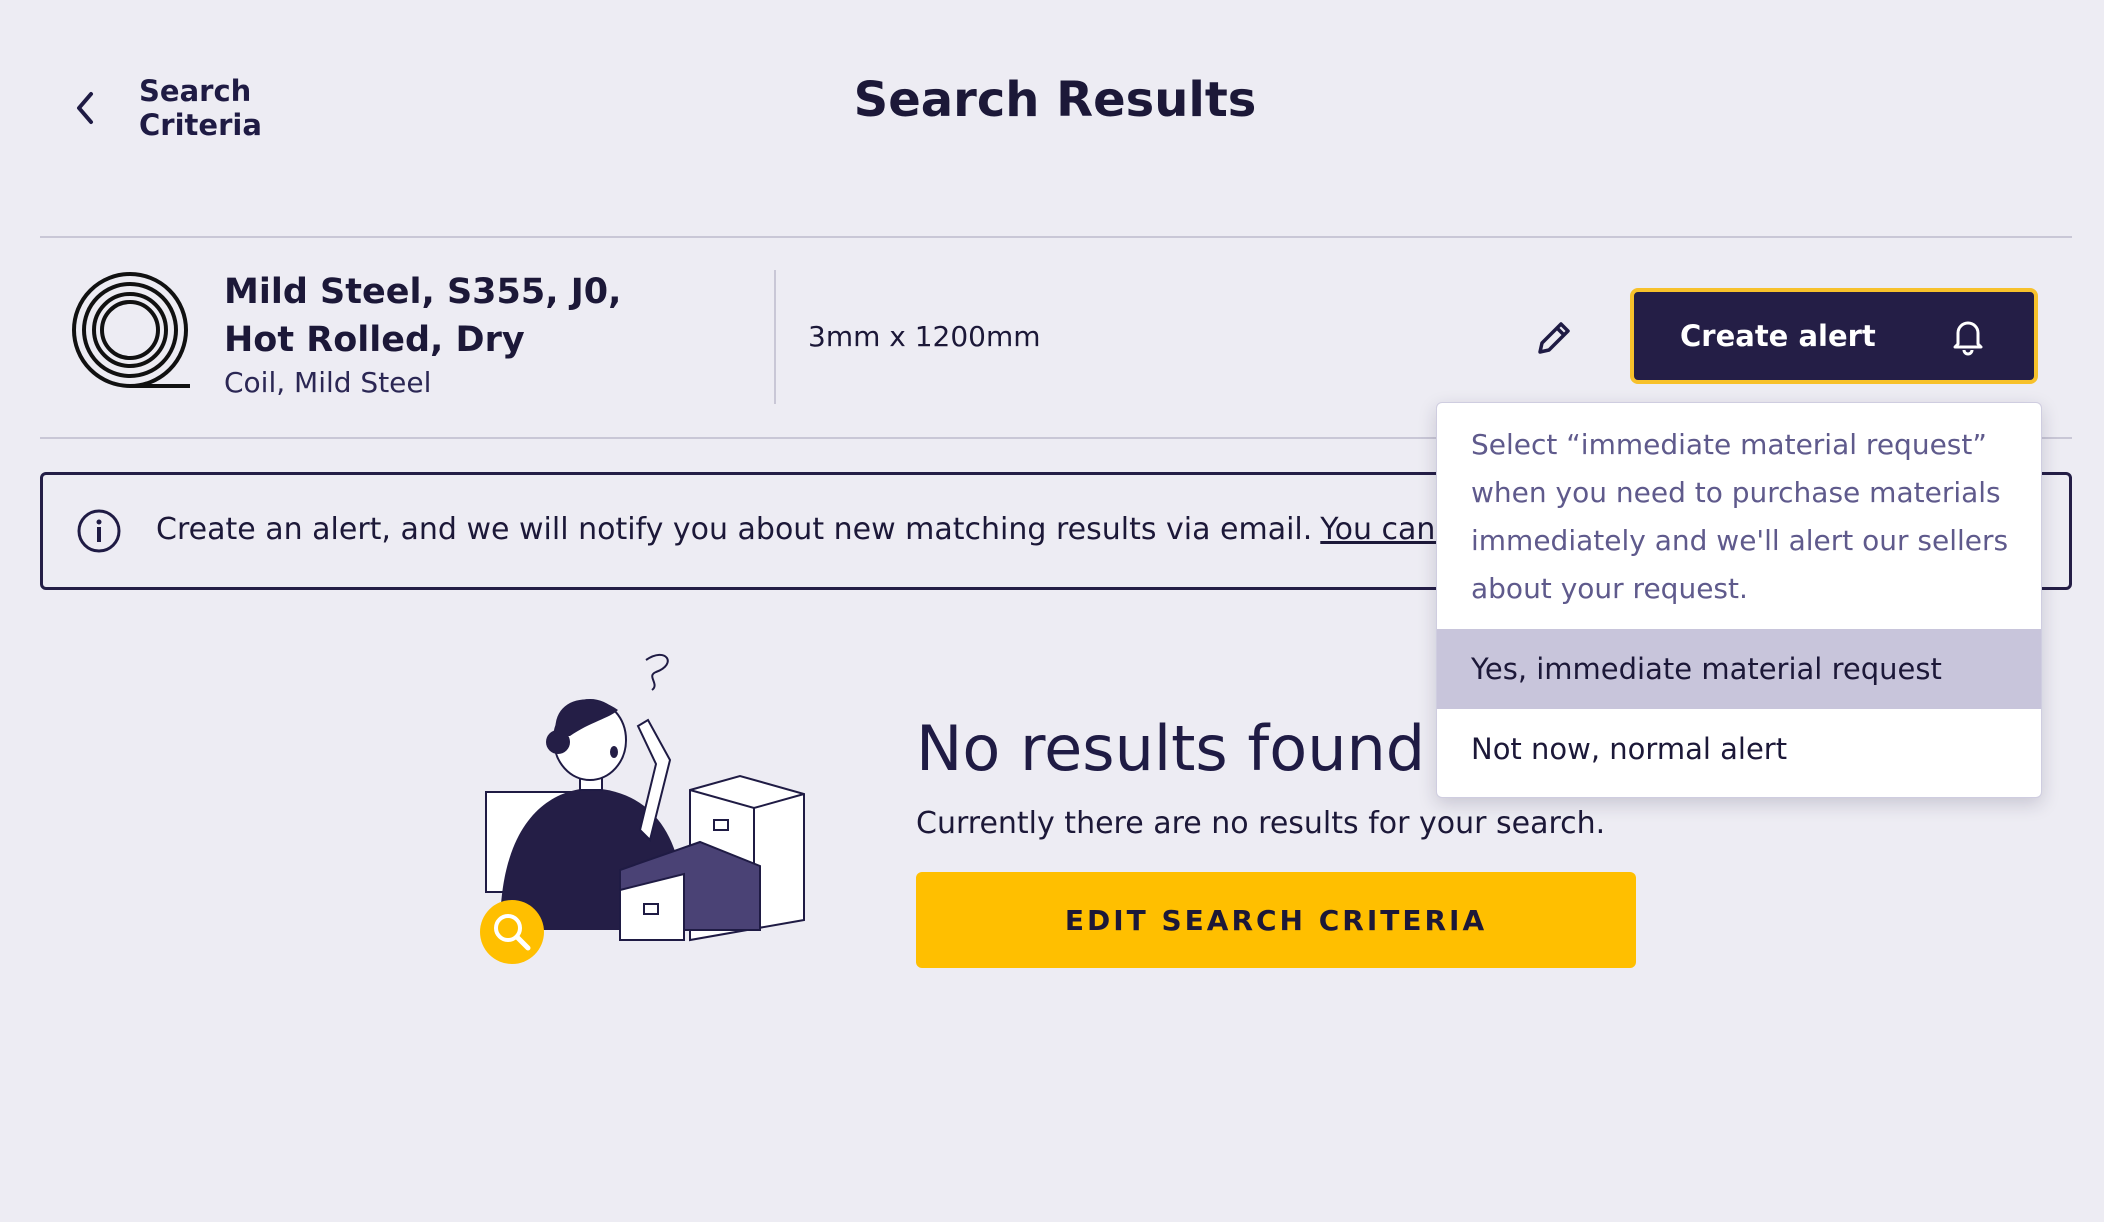 The width and height of the screenshot is (2104, 1222). I want to click on option-immediate-request: Yes, immediate material request, so click(1739, 669).